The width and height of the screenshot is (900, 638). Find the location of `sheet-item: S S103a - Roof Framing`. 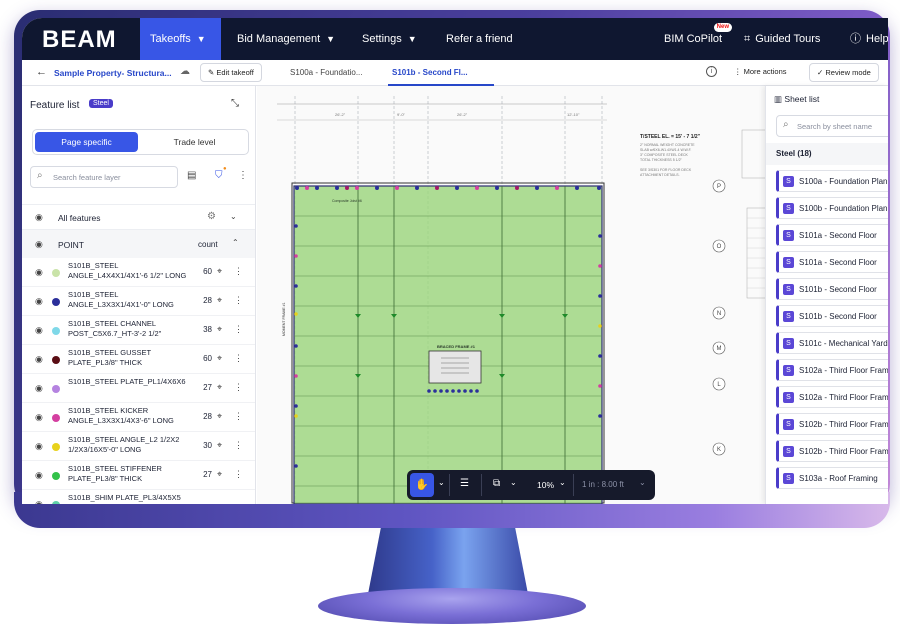

sheet-item: S S103a - Roof Framing is located at coordinates (832, 478).